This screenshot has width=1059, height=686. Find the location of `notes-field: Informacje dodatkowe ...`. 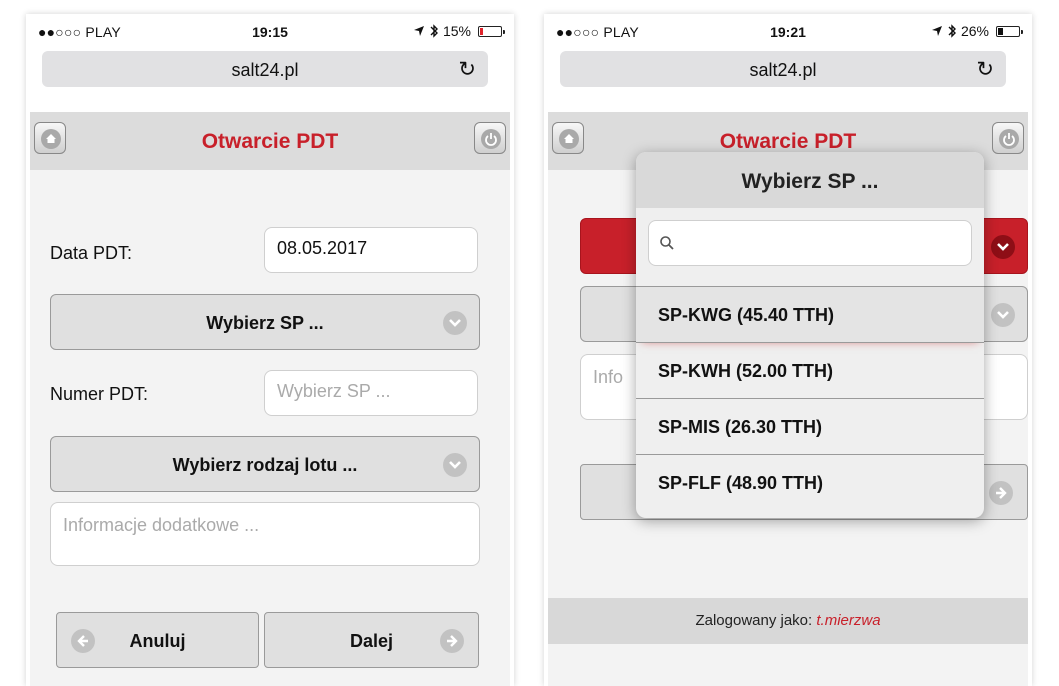

notes-field: Informacje dodatkowe ... is located at coordinates (265, 534).